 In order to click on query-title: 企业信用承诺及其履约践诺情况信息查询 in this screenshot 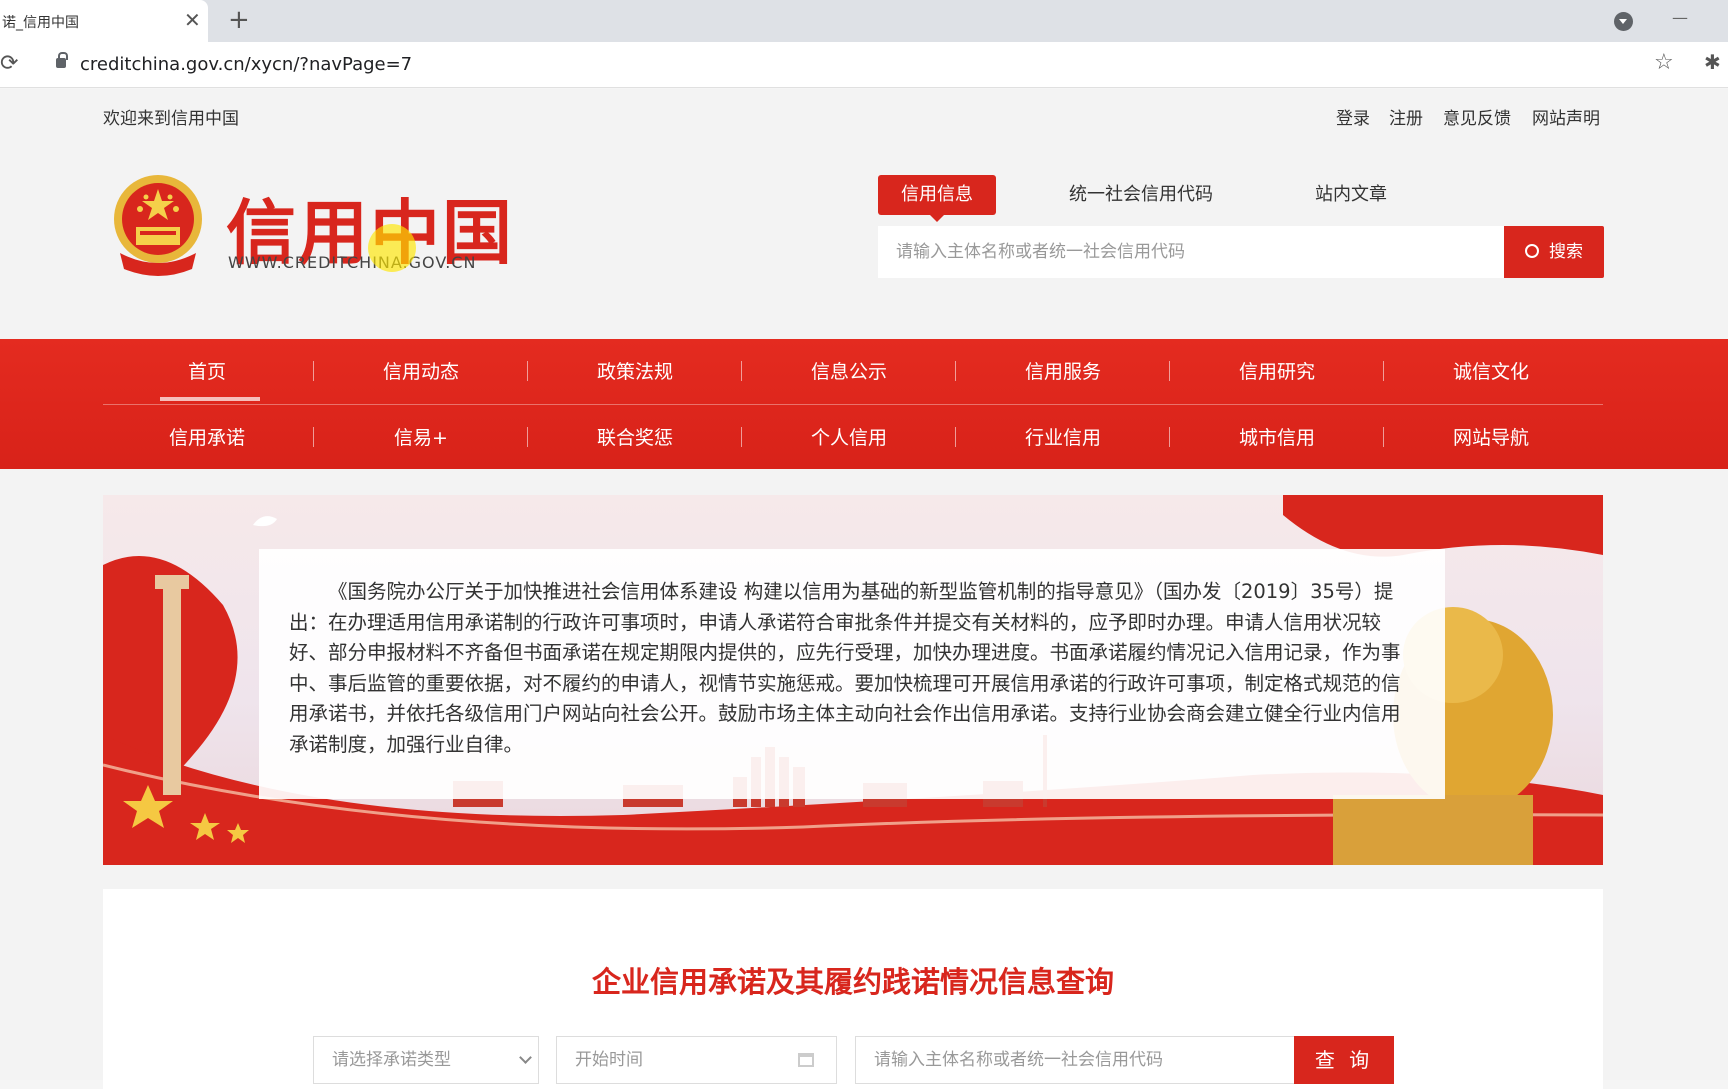, I will do `click(852, 982)`.